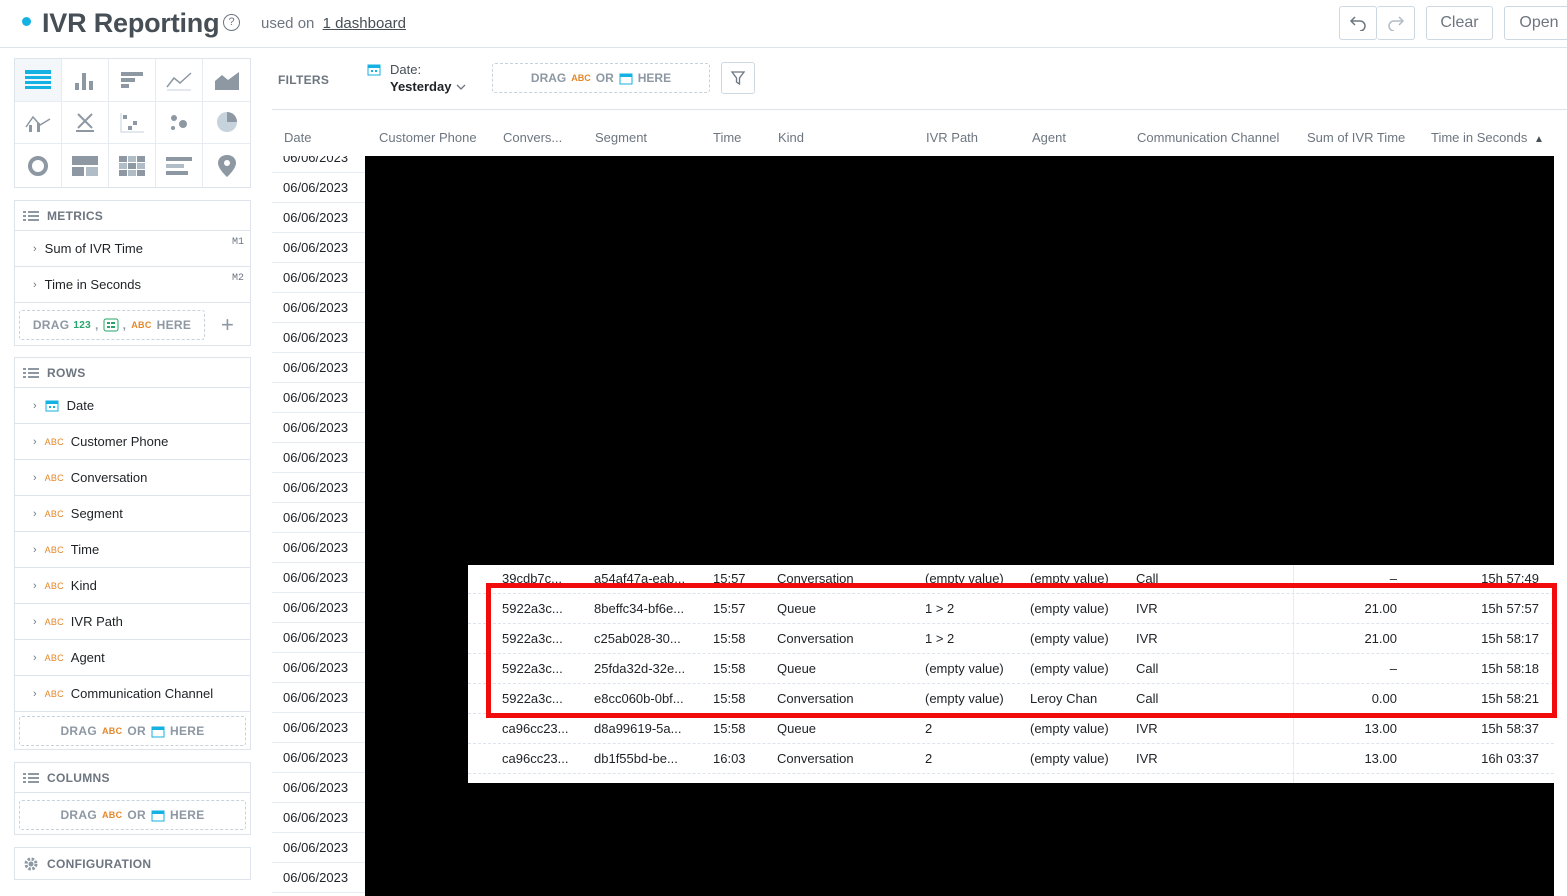  Describe the element at coordinates (85, 549) in the screenshot. I see `row-label: Time` at that location.